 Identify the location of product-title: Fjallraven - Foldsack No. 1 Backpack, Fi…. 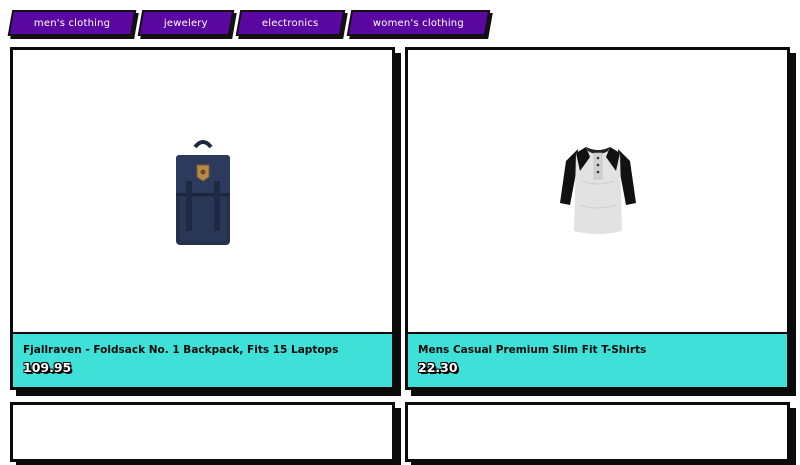
(181, 350).